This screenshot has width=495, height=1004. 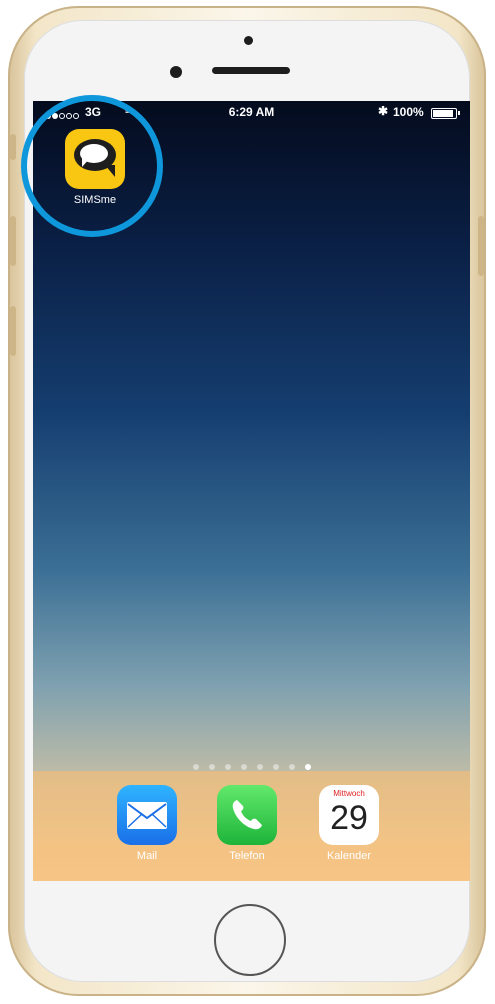 I want to click on dock-app-telefon: Telefon, so click(x=247, y=823).